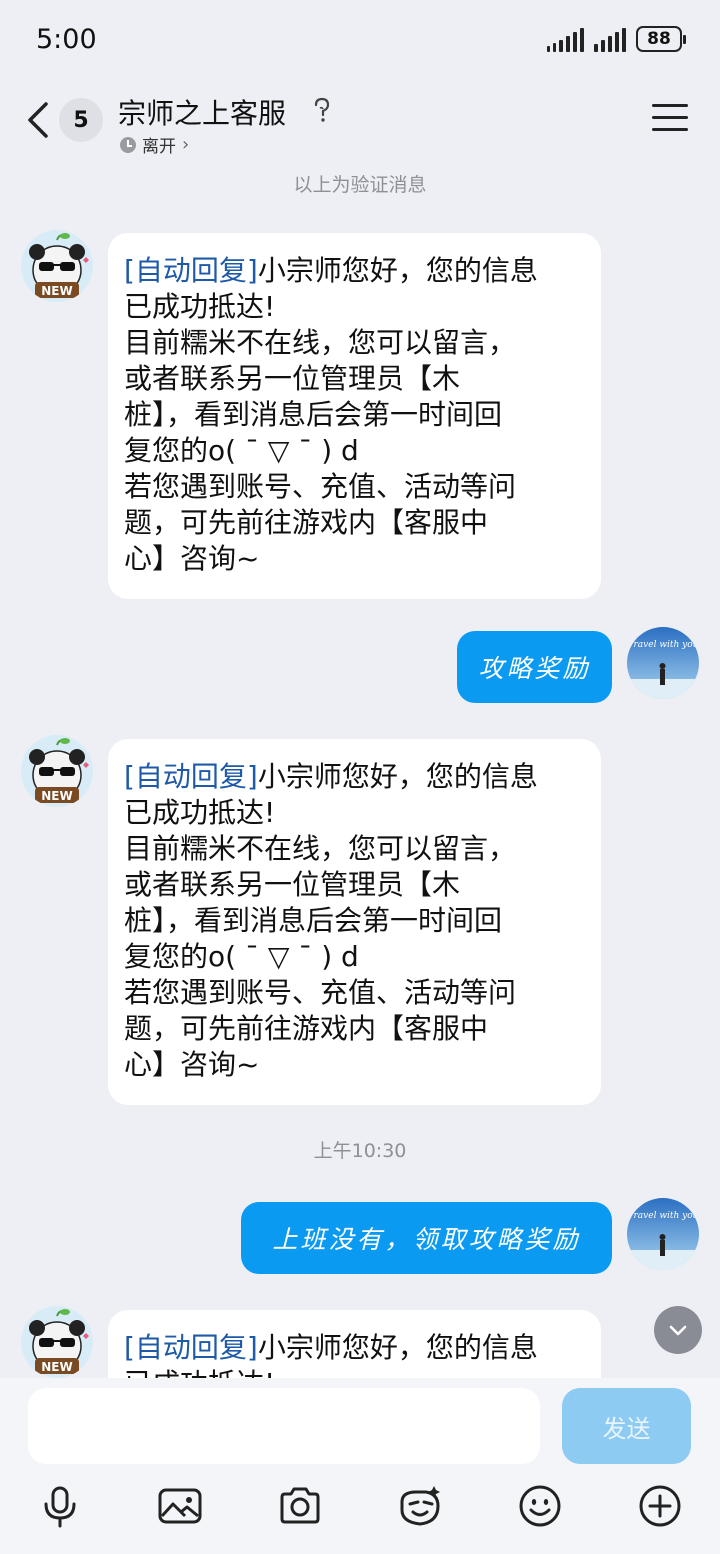 This screenshot has height=1554, width=720. I want to click on input-toolbar, so click(360, 1510).